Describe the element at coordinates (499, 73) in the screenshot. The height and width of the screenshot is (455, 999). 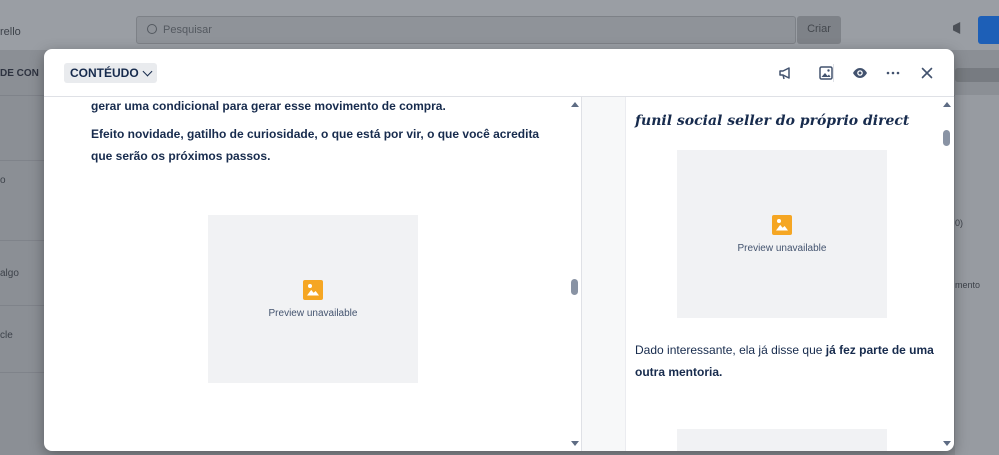
I see `modal-header: CONTÉUDO` at that location.